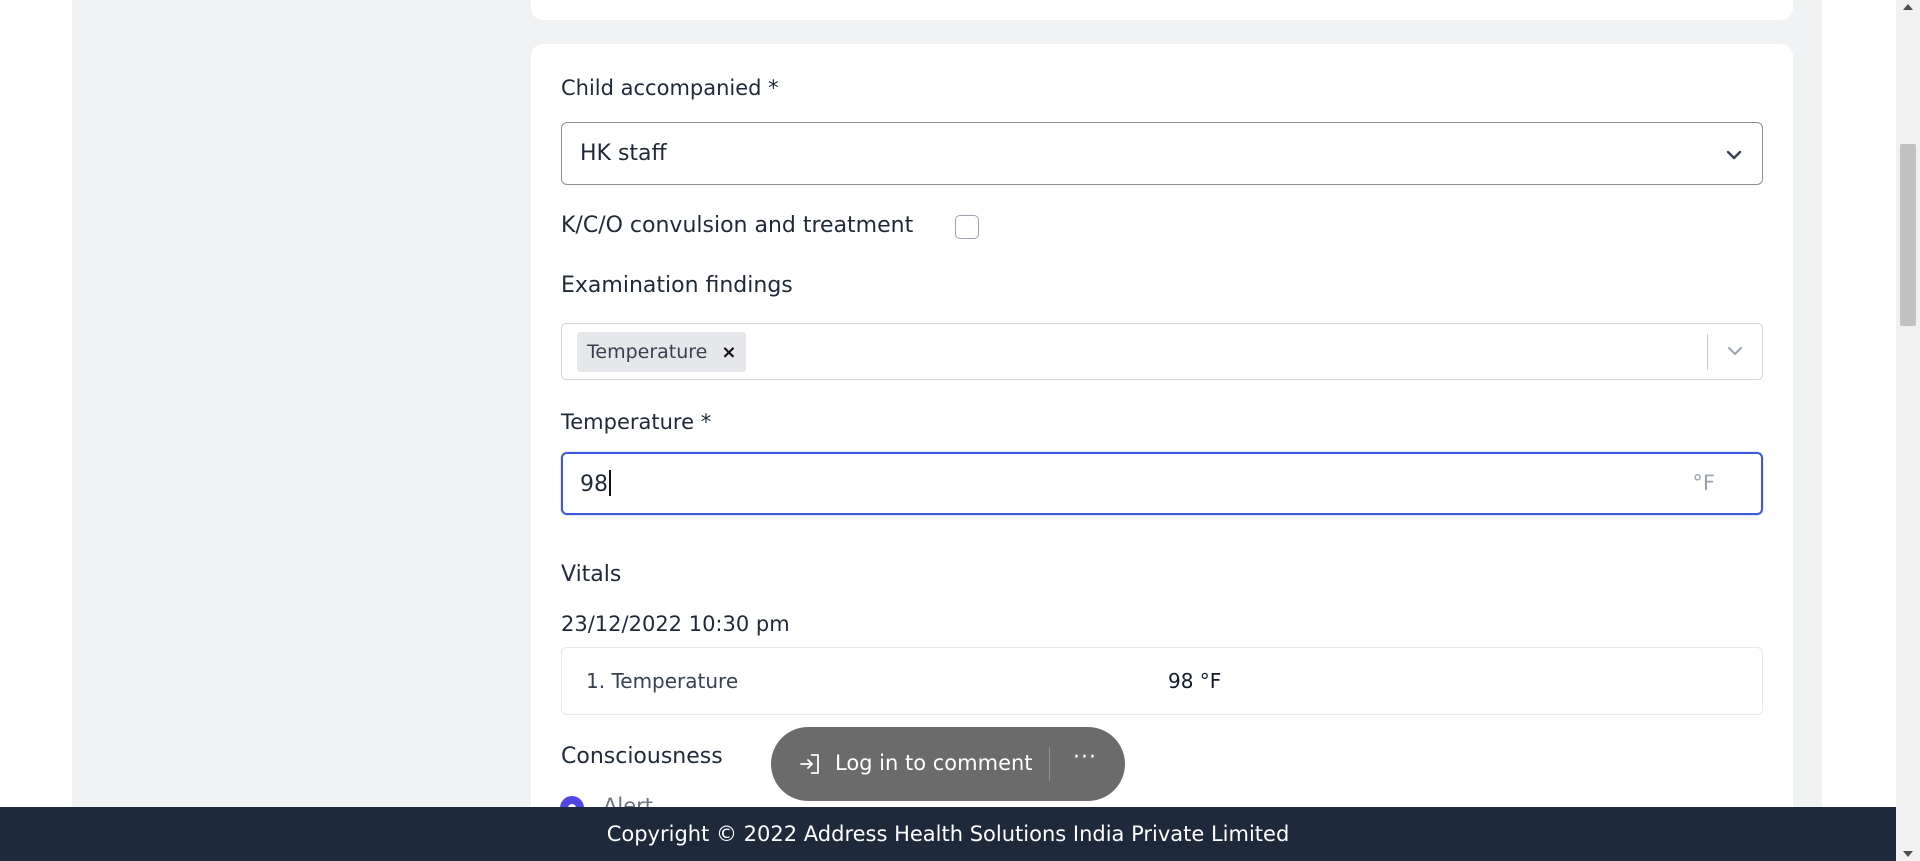  What do you see at coordinates (670, 88) in the screenshot?
I see `child-accompanied-label: Child accompanied *` at bounding box center [670, 88].